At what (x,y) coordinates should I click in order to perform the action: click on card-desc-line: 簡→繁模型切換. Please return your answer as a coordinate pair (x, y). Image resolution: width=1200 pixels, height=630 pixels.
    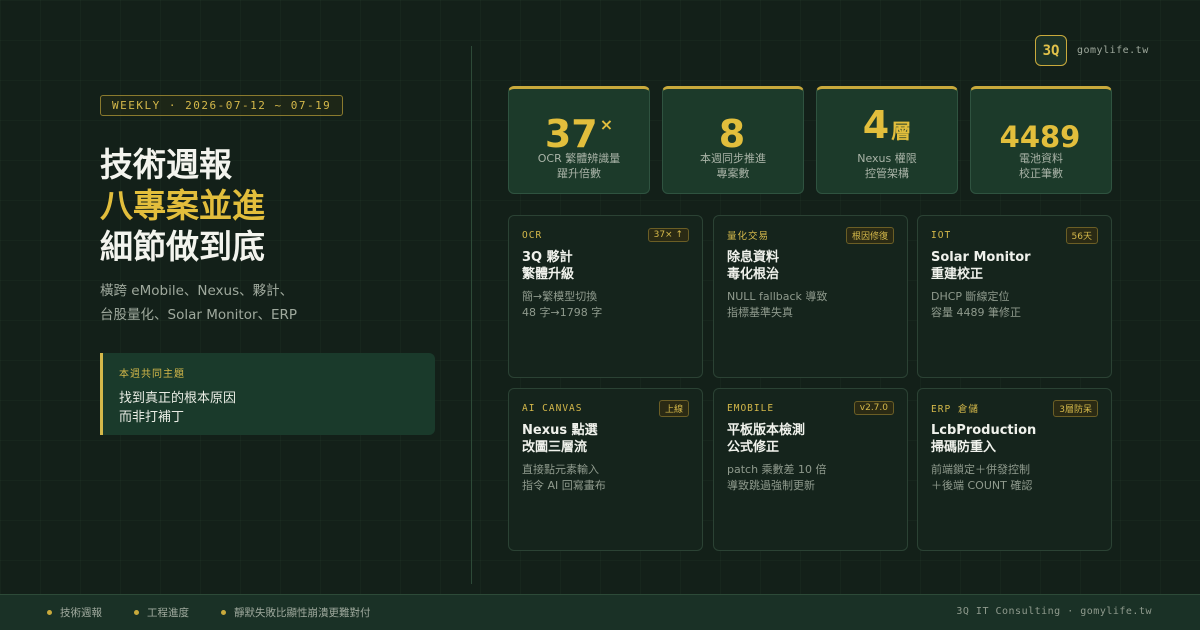
    Looking at the image, I should click on (560, 296).